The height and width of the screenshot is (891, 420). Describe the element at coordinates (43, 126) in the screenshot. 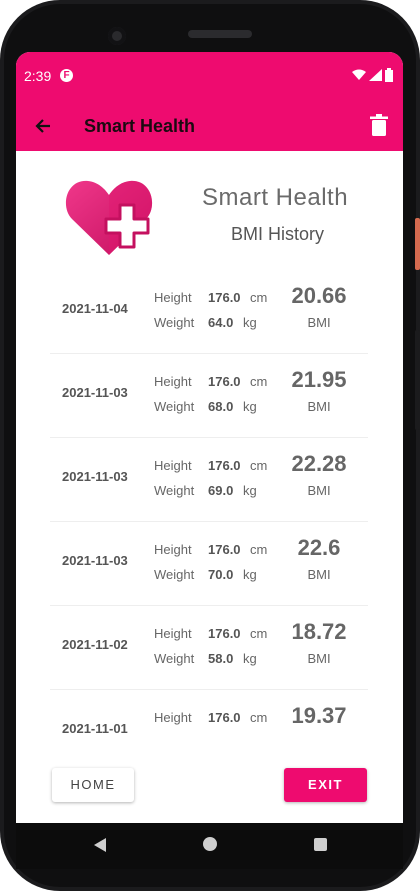

I see `back-arrow-icon` at that location.